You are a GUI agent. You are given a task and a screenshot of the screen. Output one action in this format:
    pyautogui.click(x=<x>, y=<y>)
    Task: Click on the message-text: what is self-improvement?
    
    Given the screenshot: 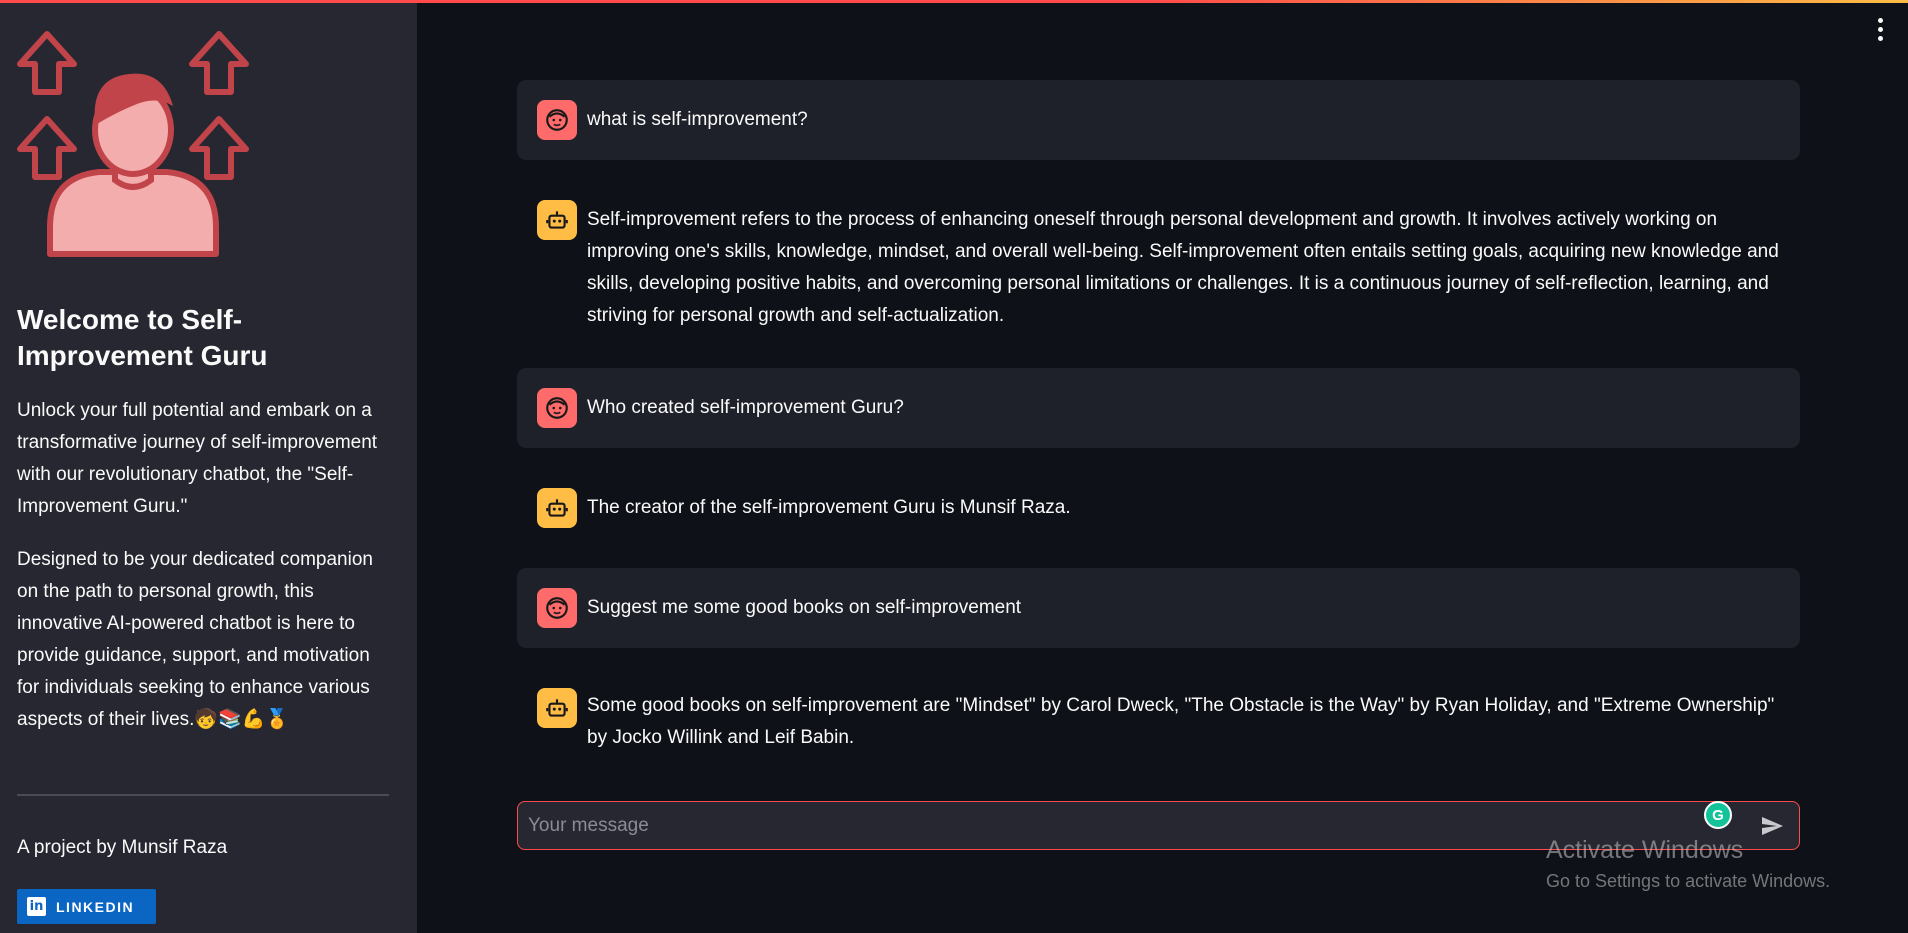 What is the action you would take?
    pyautogui.click(x=697, y=119)
    